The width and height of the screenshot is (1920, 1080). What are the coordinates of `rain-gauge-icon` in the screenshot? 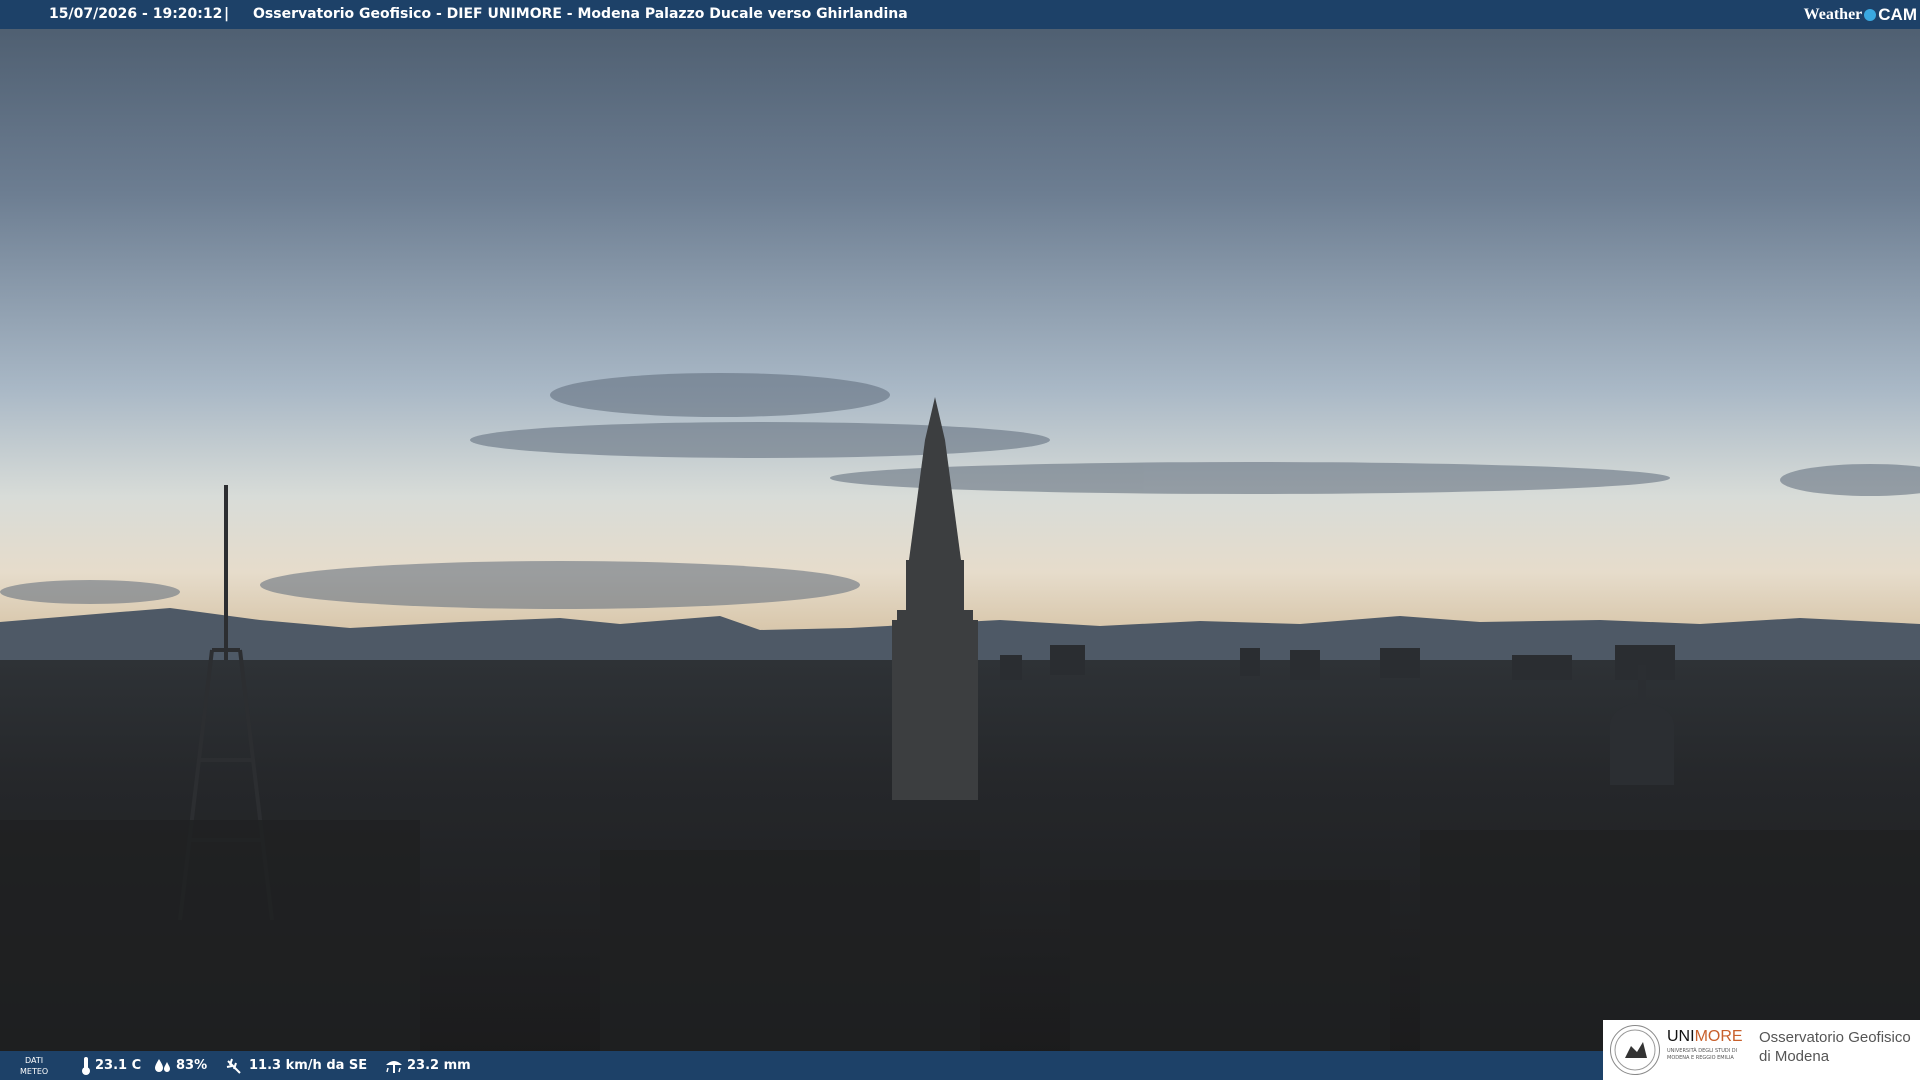 It's located at (394, 1066).